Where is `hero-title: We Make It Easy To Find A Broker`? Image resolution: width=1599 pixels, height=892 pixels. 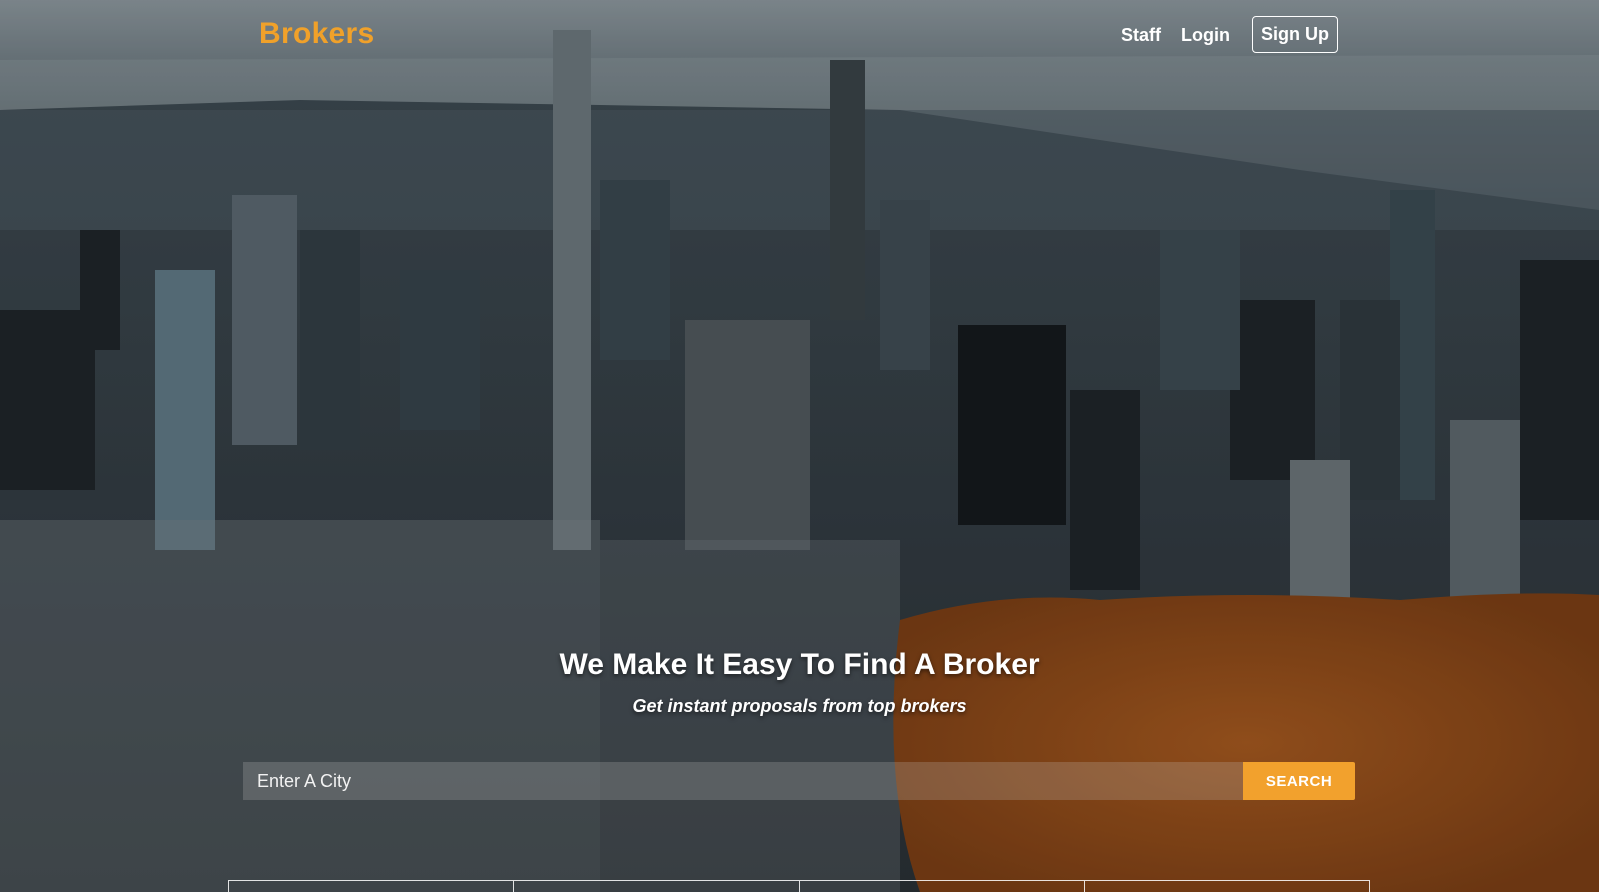
hero-title: We Make It Easy To Find A Broker is located at coordinates (799, 664).